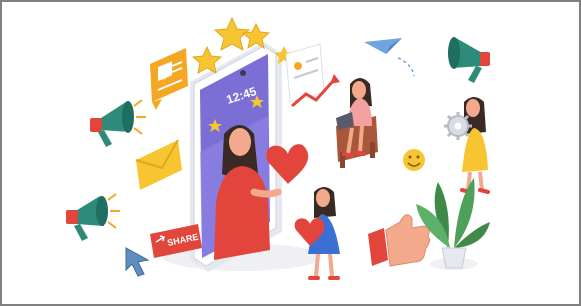 This screenshot has width=581, height=306. What do you see at coordinates (312, 75) in the screenshot?
I see `chart-card-icon` at bounding box center [312, 75].